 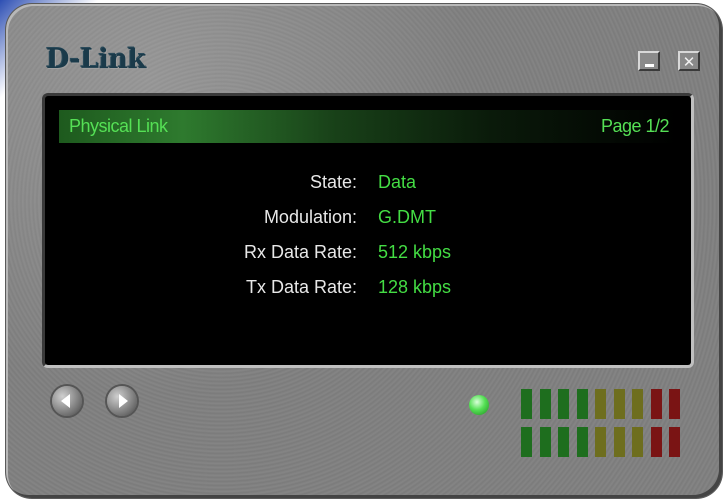 What do you see at coordinates (96, 59) in the screenshot?
I see `dlink-logo: D-Link` at bounding box center [96, 59].